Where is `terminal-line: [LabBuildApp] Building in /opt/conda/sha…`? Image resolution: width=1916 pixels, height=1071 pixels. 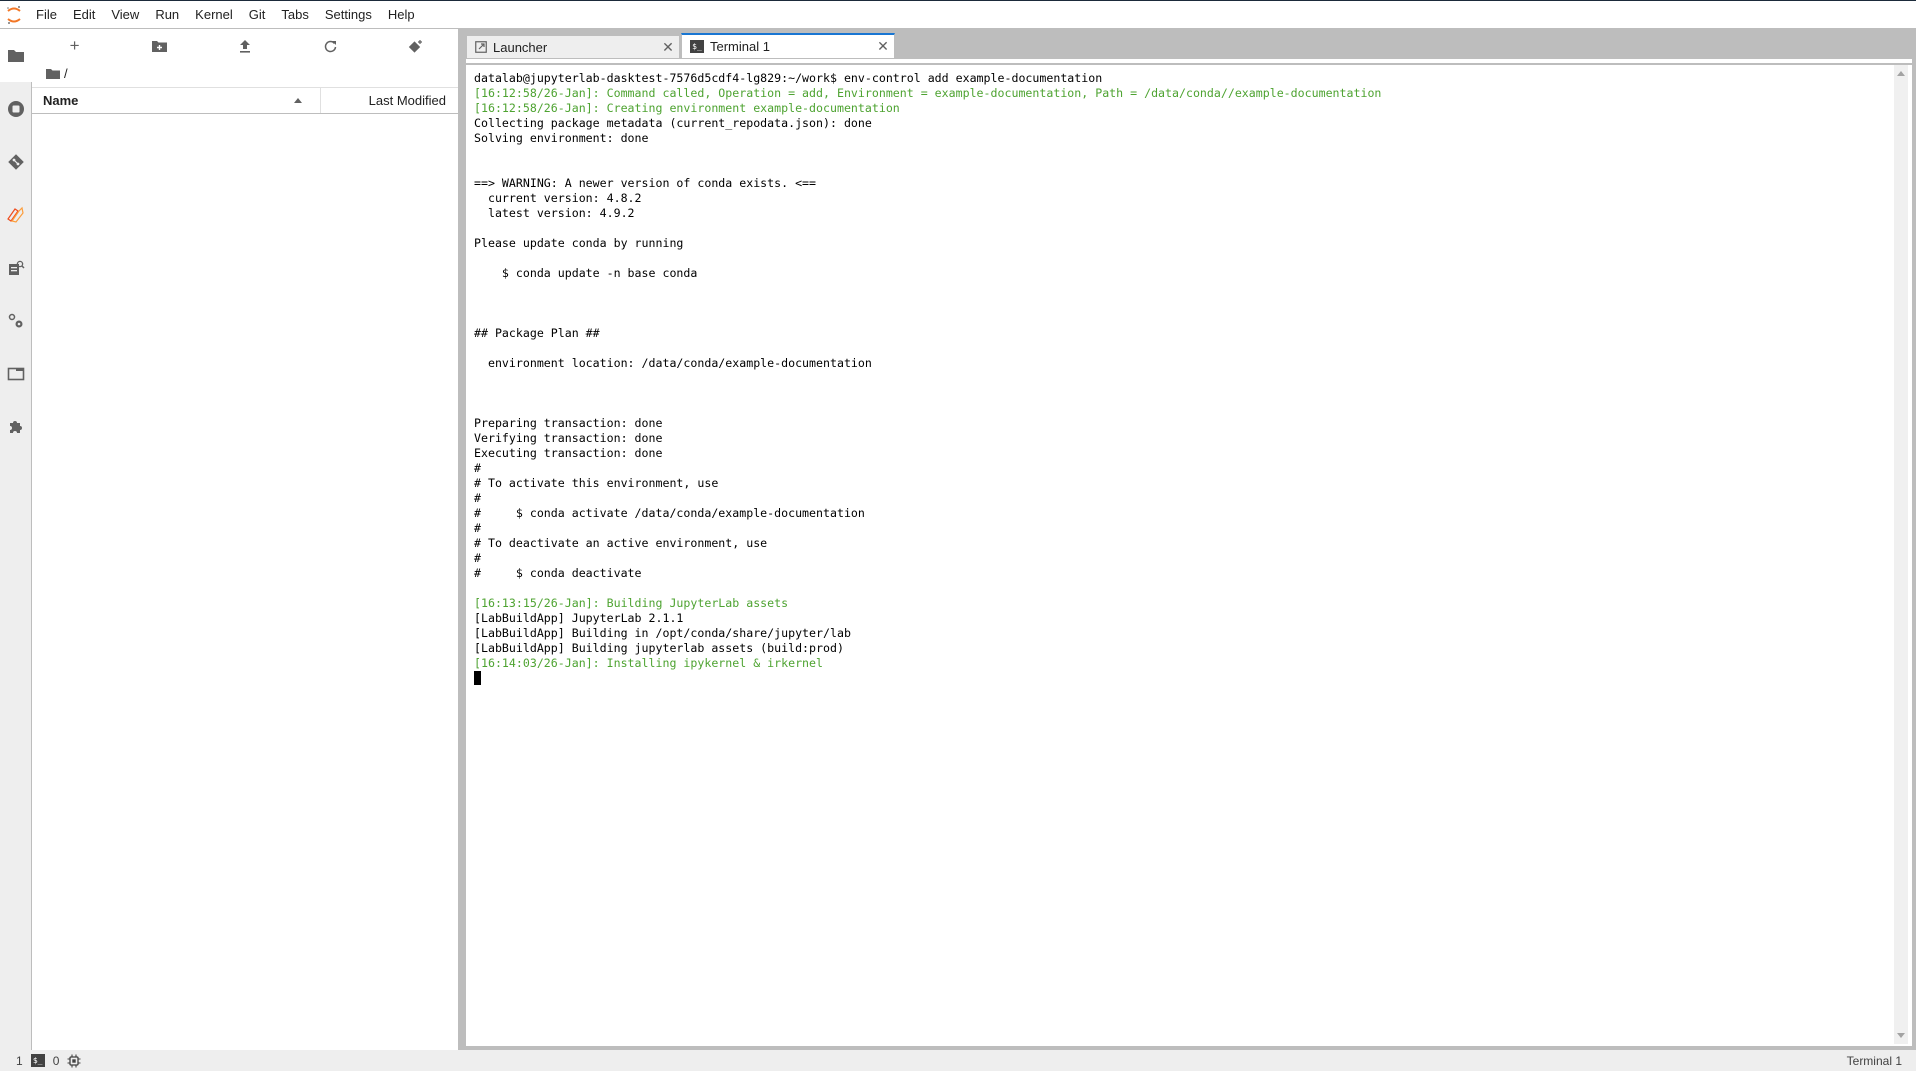 terminal-line: [LabBuildApp] Building in /opt/conda/sha… is located at coordinates (662, 633).